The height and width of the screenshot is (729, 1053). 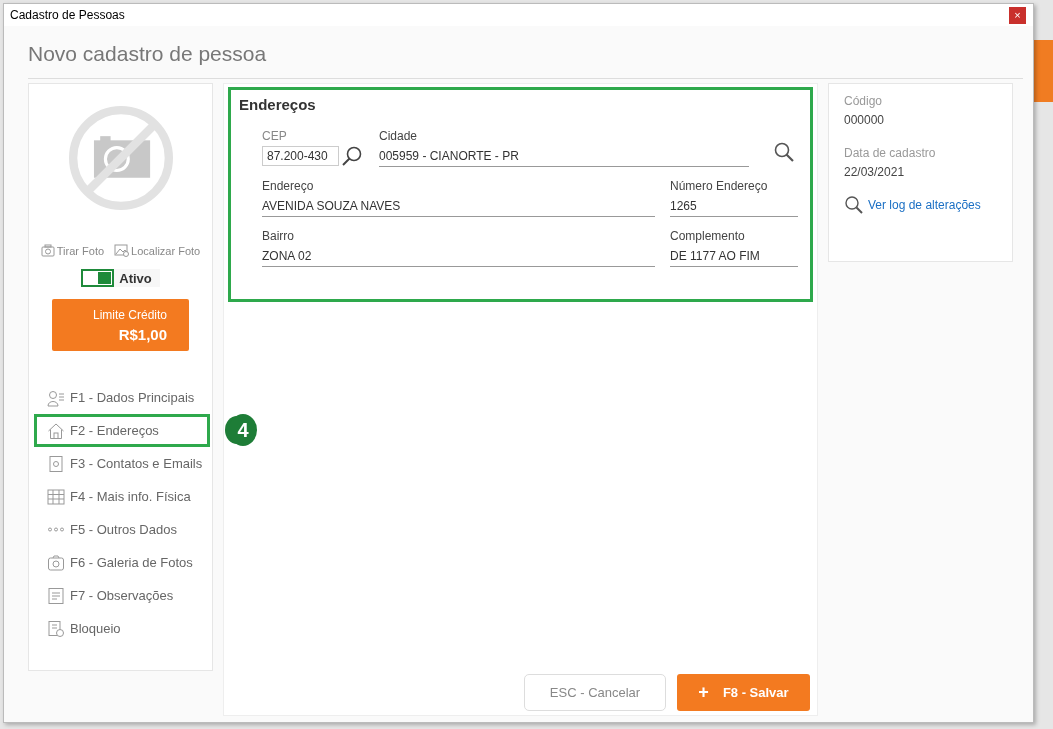 I want to click on info-value: 22/03/2021, so click(x=875, y=172).